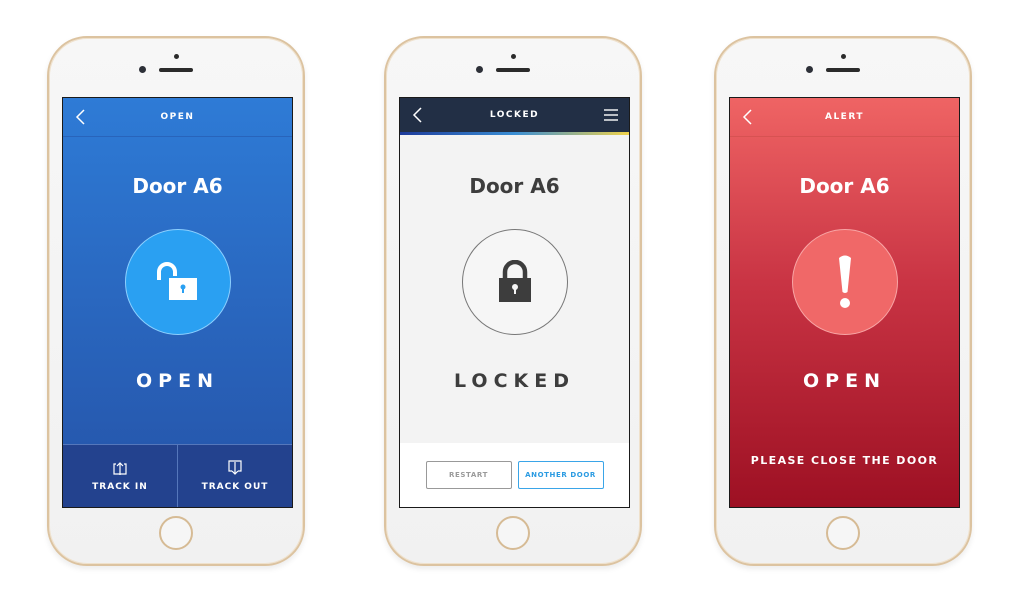  I want to click on footer-actions: RESTART ANOTHER DOOR, so click(514, 475).